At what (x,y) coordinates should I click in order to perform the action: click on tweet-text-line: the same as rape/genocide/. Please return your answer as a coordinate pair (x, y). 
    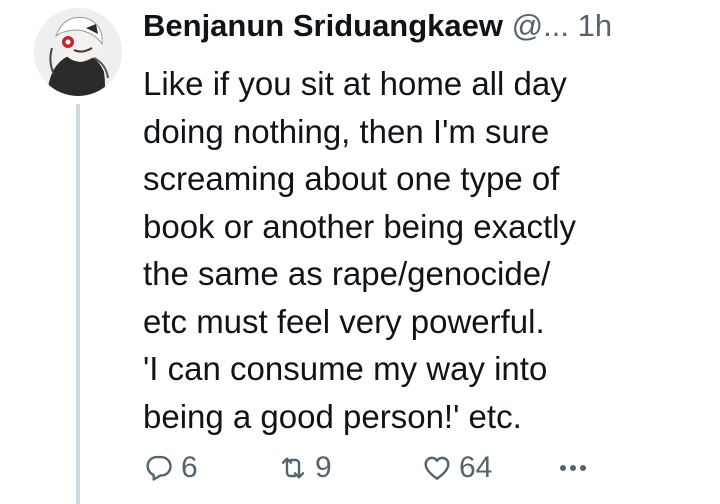
    Looking at the image, I should click on (347, 273).